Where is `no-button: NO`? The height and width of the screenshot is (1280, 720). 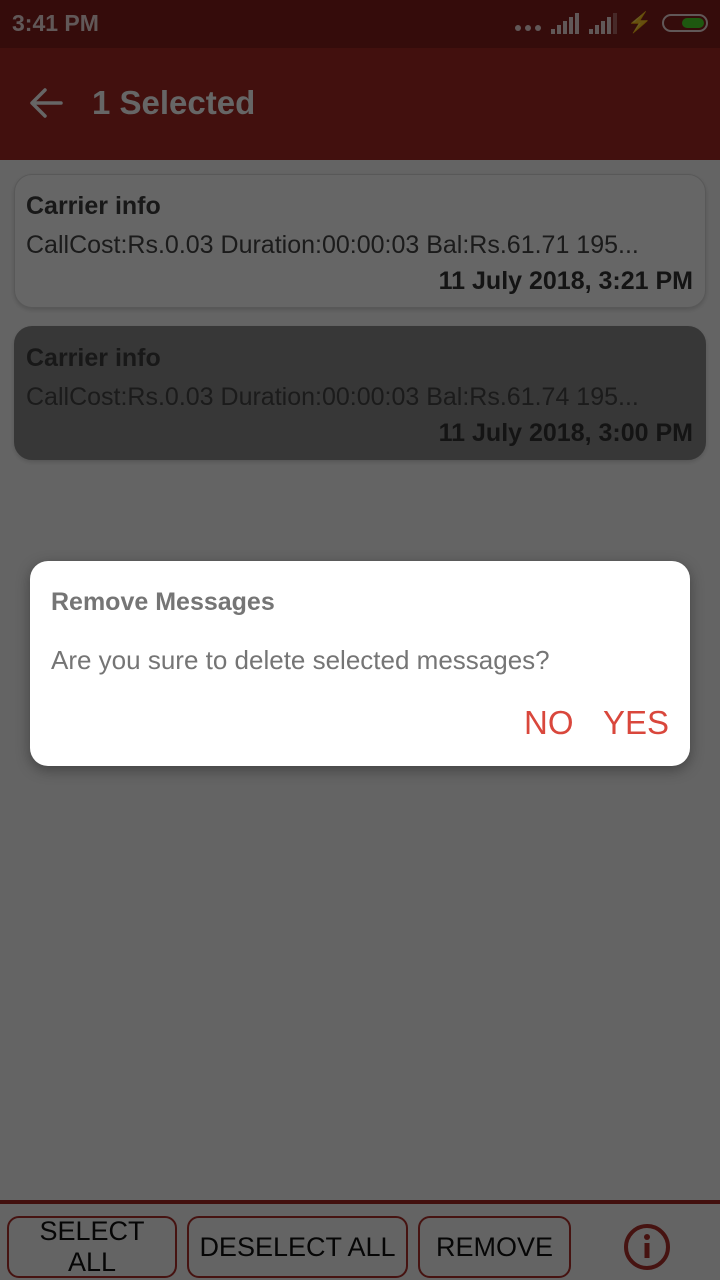
no-button: NO is located at coordinates (549, 723).